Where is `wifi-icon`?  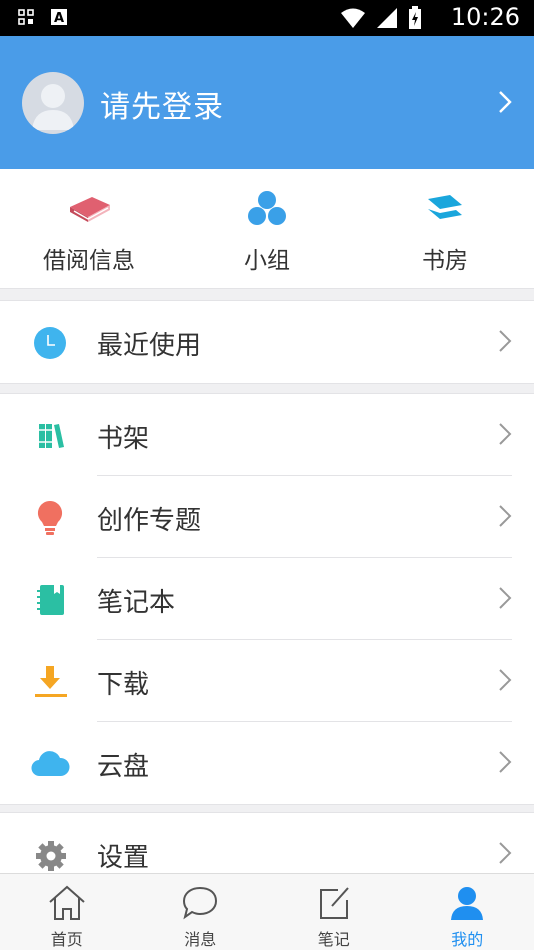 wifi-icon is located at coordinates (353, 20).